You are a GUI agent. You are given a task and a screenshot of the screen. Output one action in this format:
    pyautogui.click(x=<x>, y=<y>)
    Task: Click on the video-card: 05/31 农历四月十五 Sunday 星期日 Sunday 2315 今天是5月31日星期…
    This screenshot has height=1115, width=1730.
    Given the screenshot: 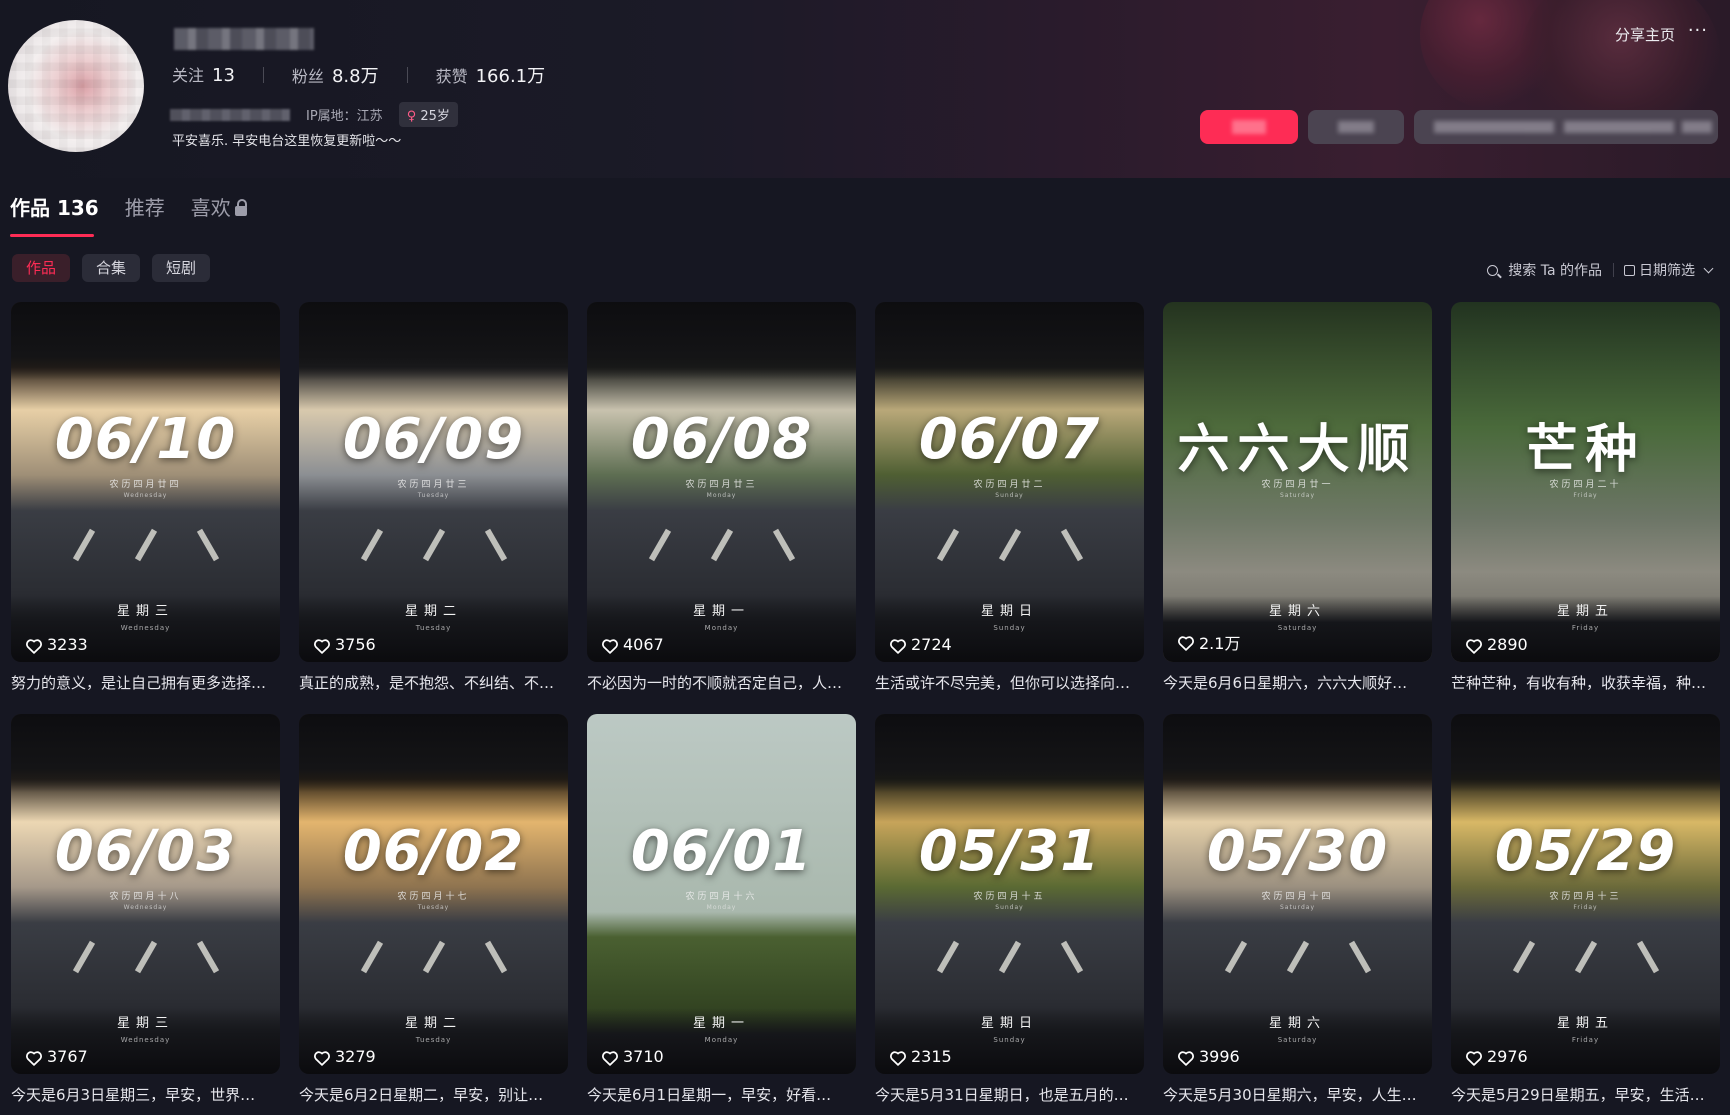 What is the action you would take?
    pyautogui.click(x=1009, y=909)
    